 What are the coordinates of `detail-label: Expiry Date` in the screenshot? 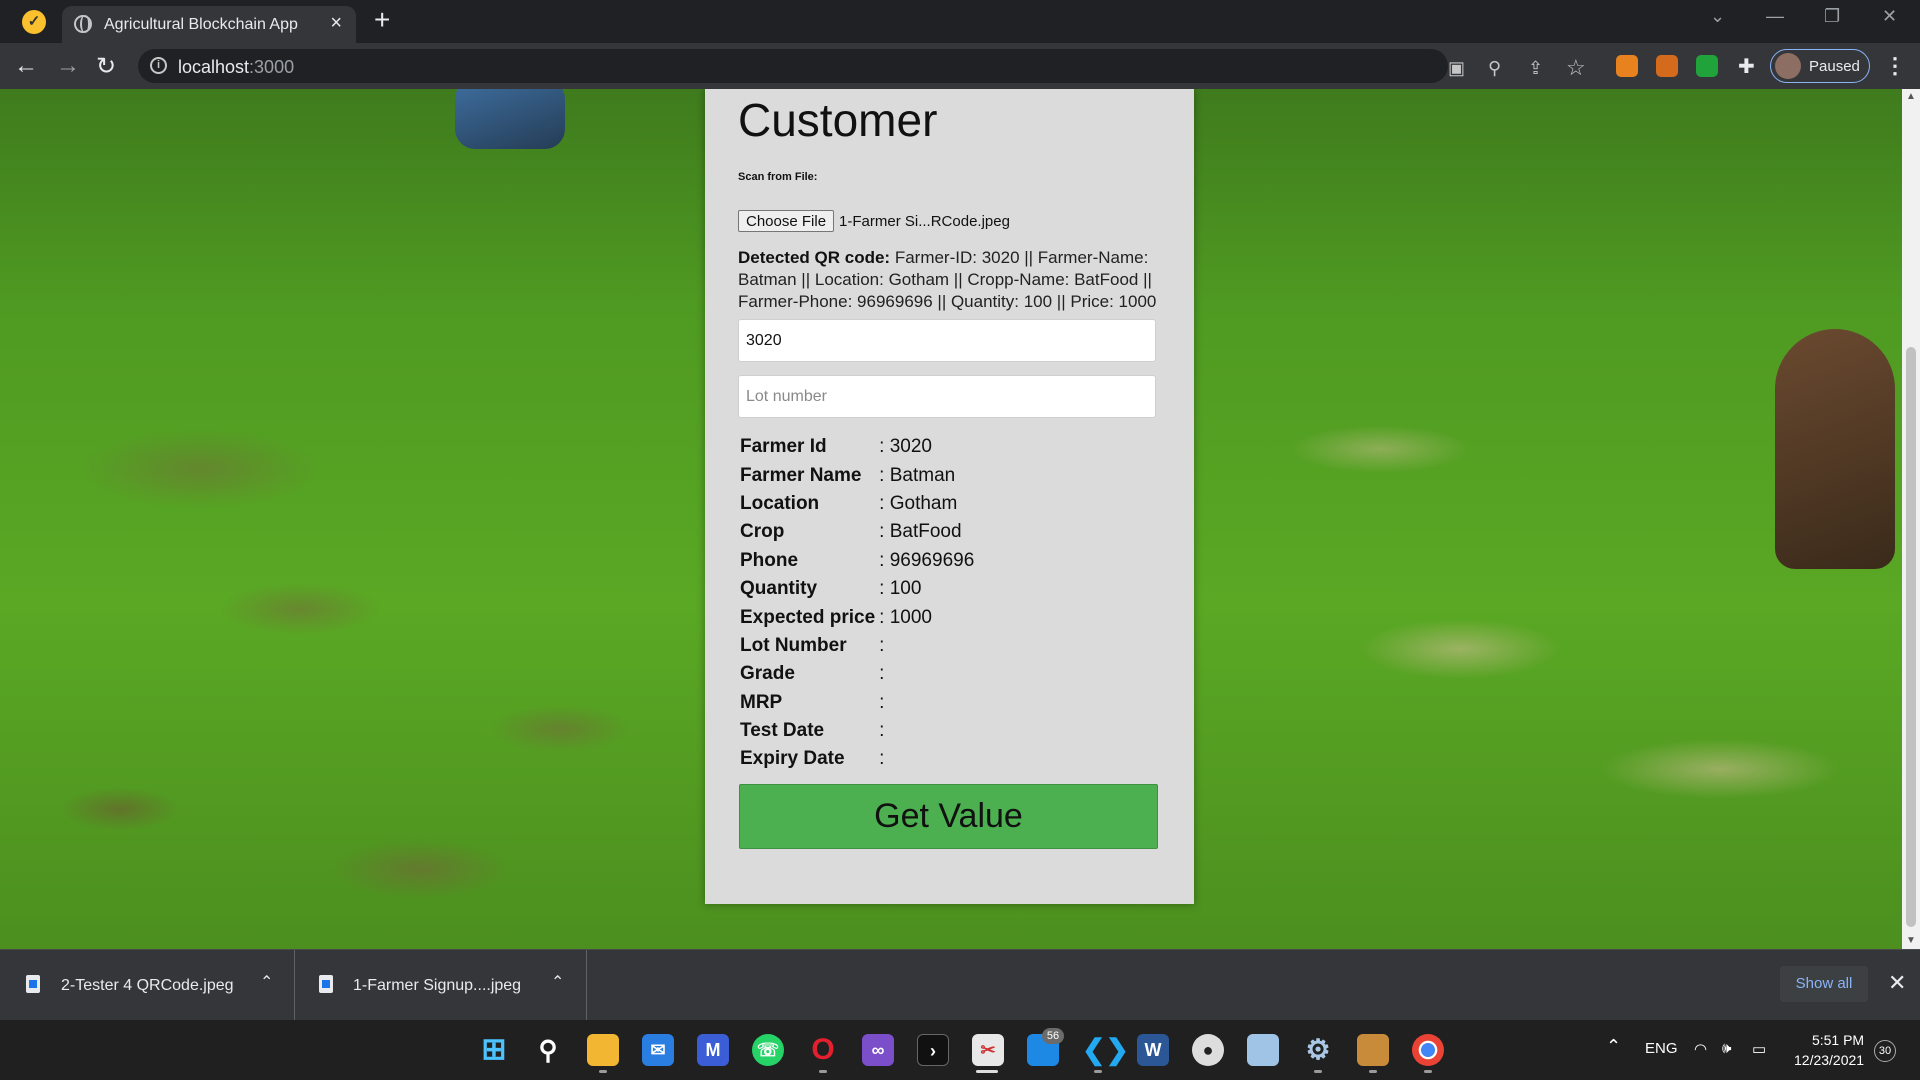 It's located at (792, 759).